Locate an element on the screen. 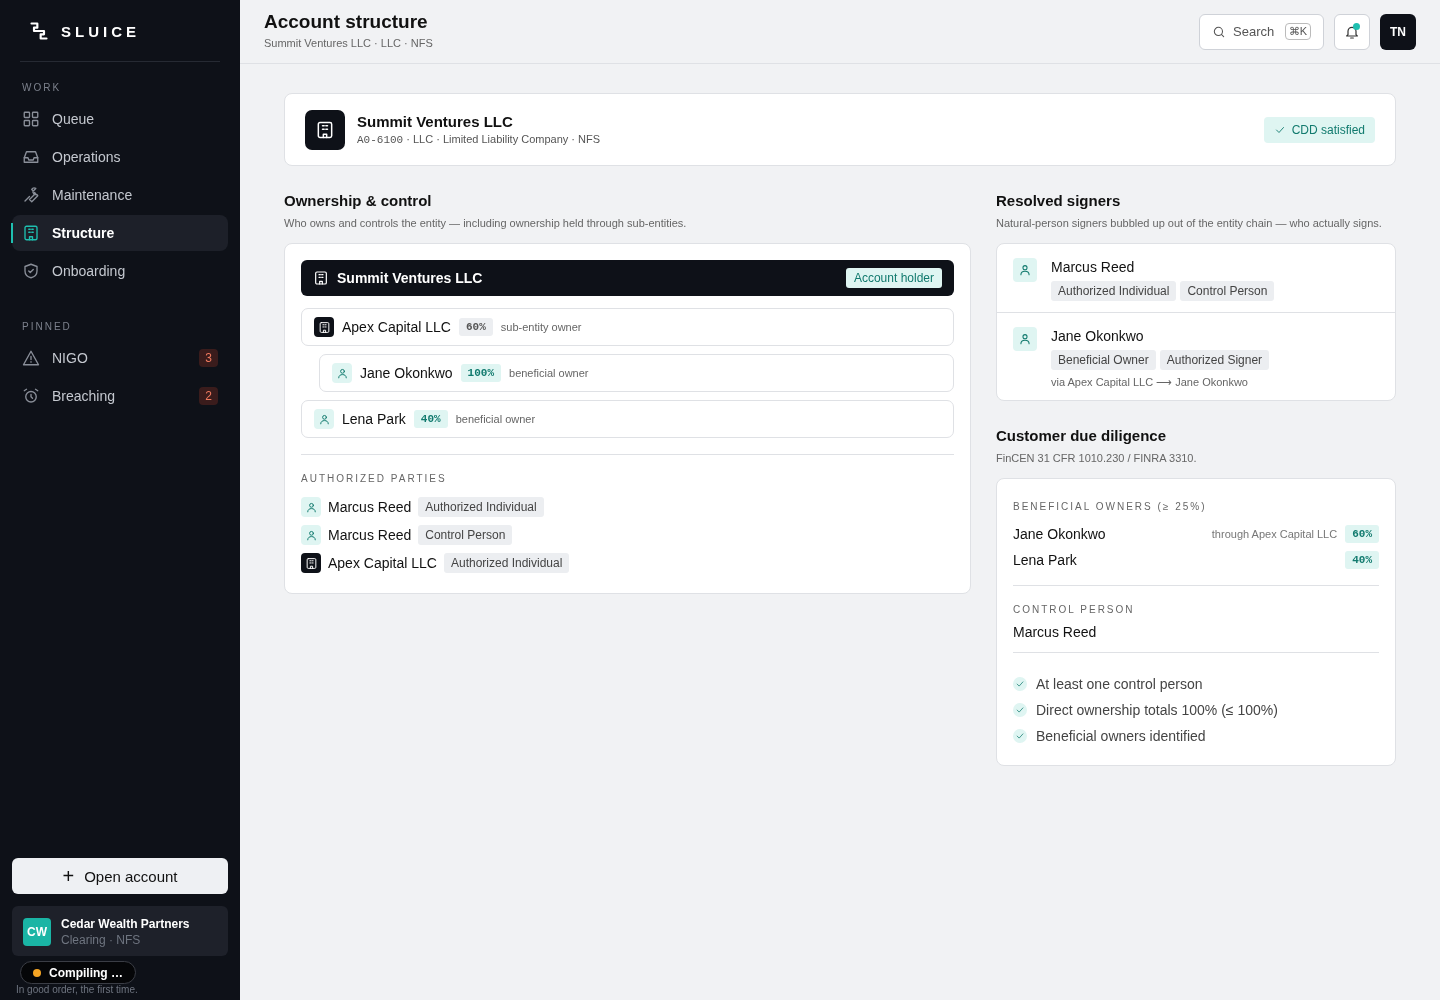  account-subtitle: Clearing · NFS is located at coordinates (101, 940).